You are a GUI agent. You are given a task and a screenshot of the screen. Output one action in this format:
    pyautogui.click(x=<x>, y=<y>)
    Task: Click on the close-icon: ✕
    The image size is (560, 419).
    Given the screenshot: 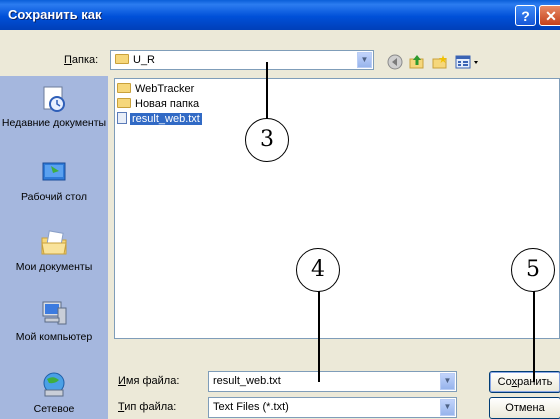 What is the action you would take?
    pyautogui.click(x=551, y=16)
    